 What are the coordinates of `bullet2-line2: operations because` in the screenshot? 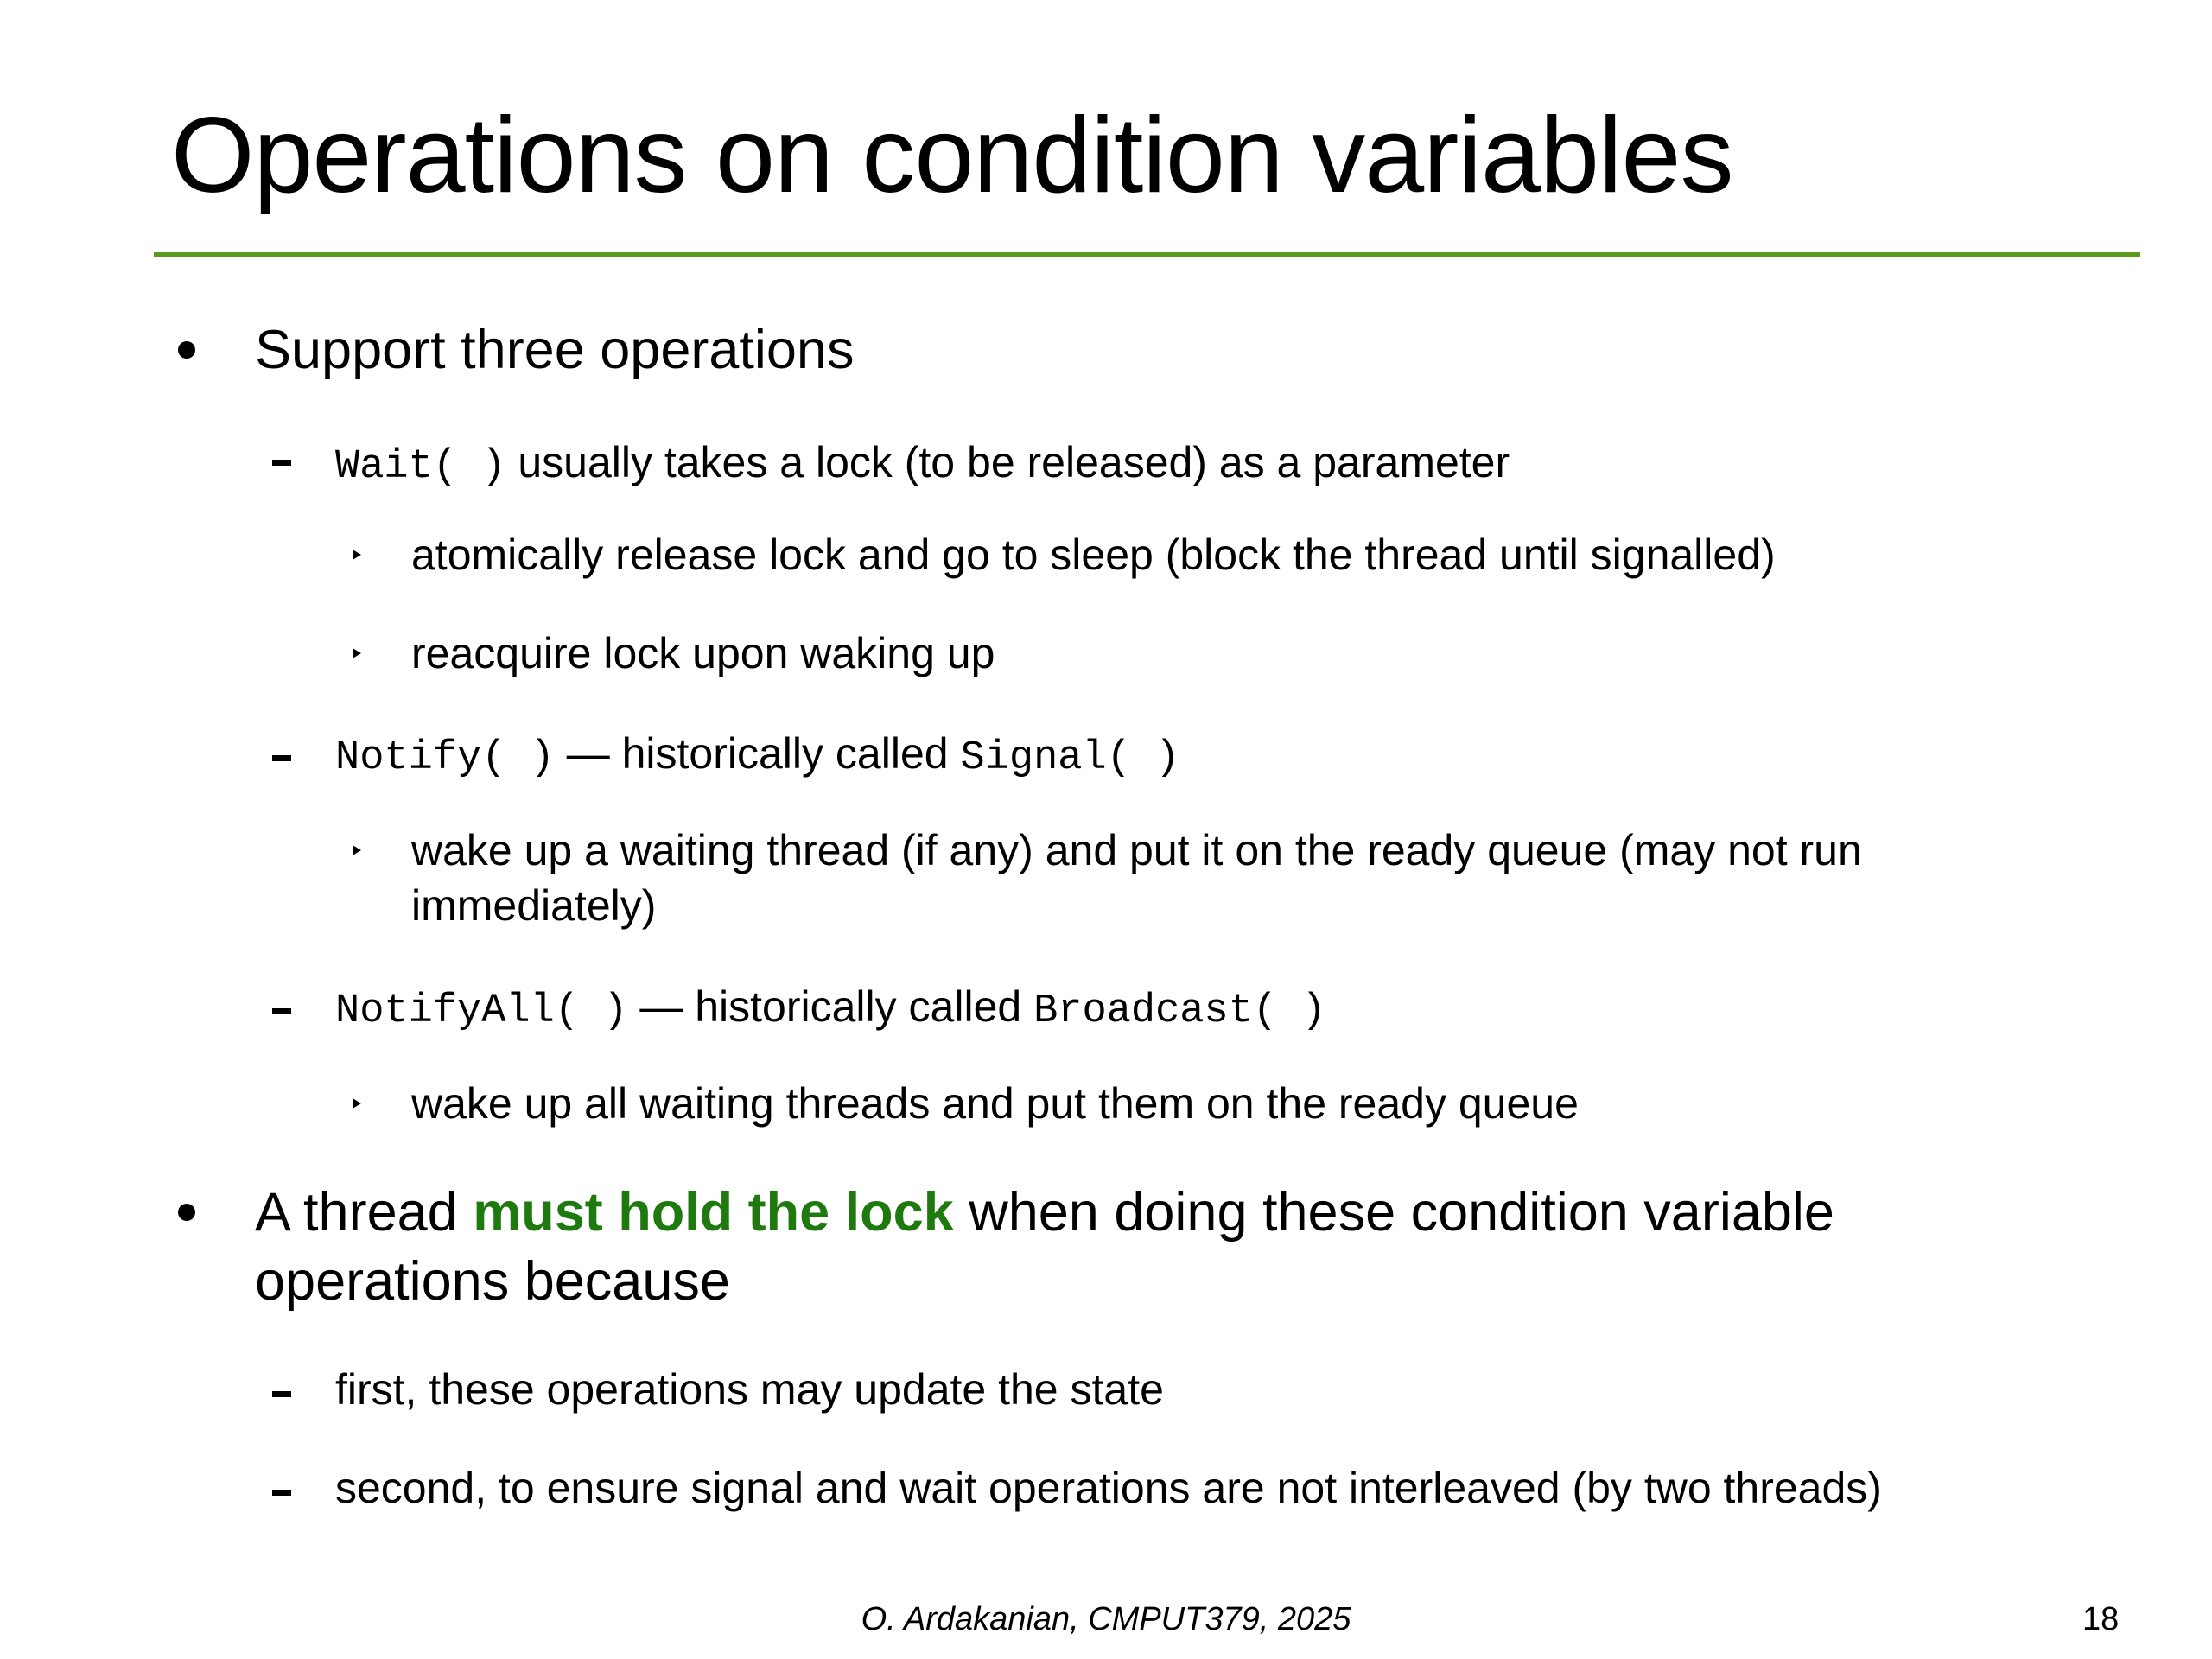 It's located at (492, 1281).